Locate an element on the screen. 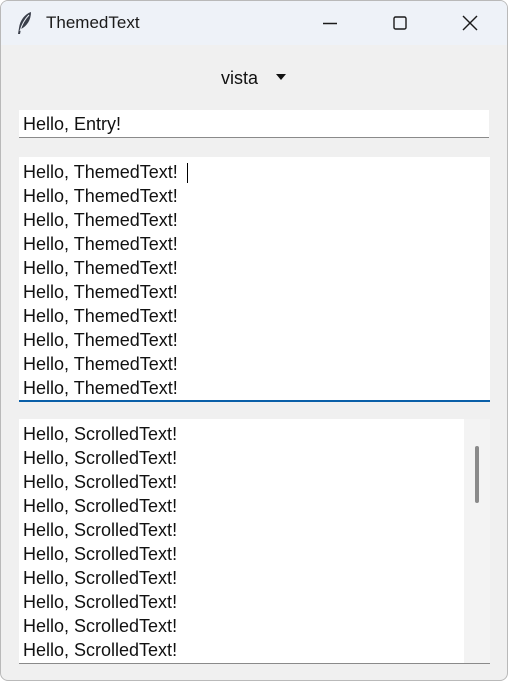 The height and width of the screenshot is (681, 508). entry-value: Hello, Entry! is located at coordinates (72, 124).